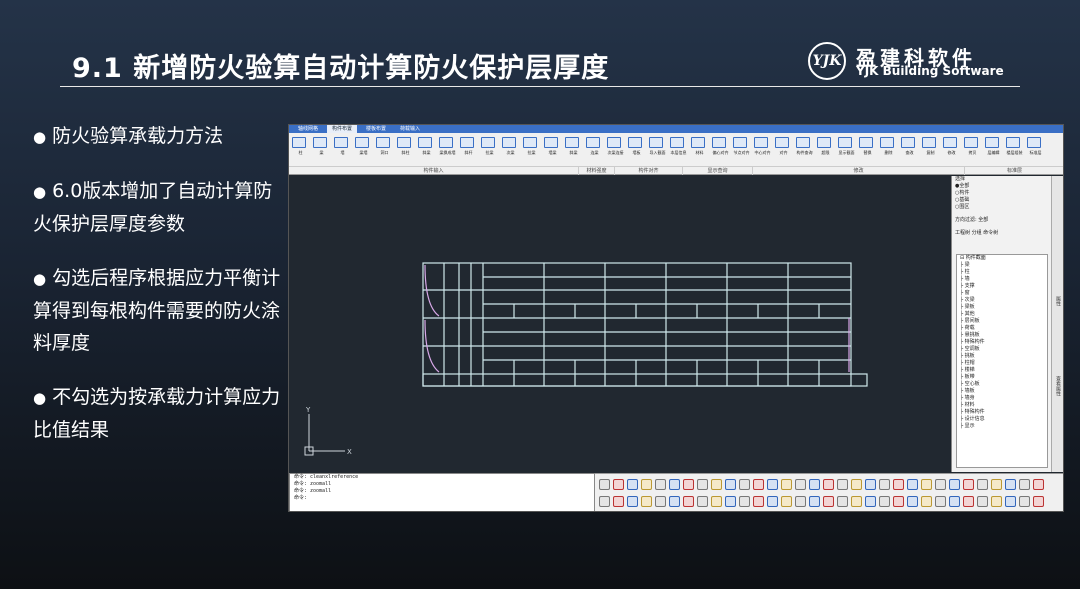  I want to click on ribbon-tool-button: 梁墙, so click(363, 148).